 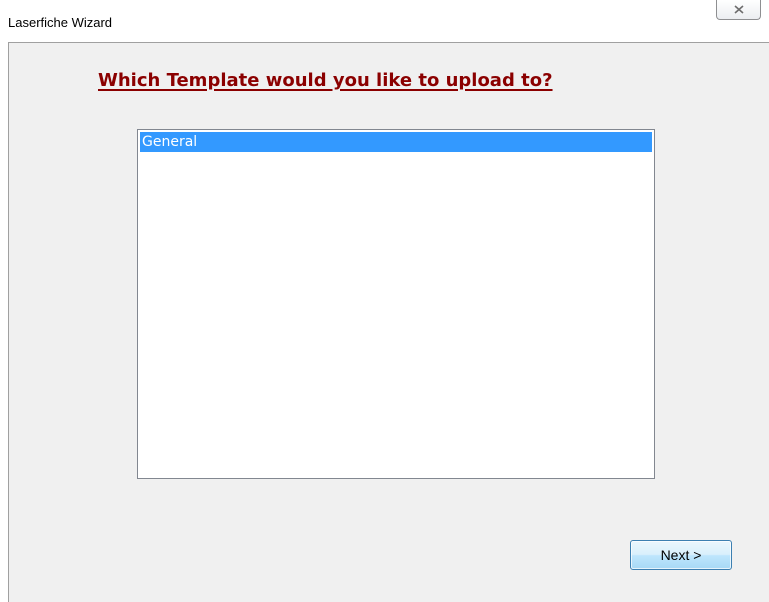 I want to click on close-button, so click(x=738, y=10).